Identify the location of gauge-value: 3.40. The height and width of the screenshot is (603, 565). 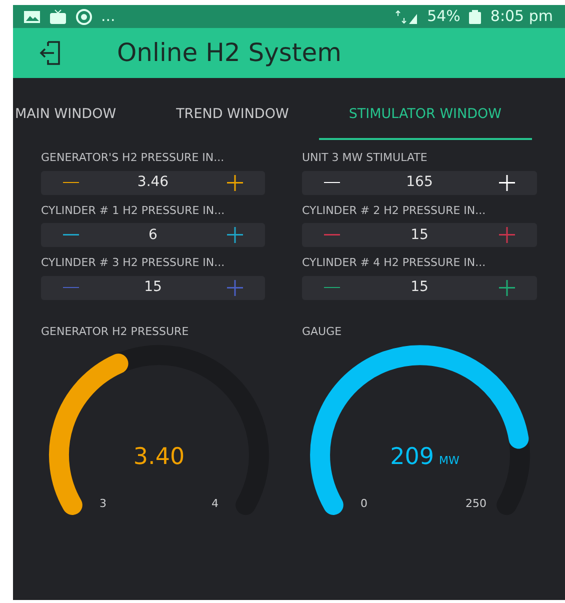
(159, 457).